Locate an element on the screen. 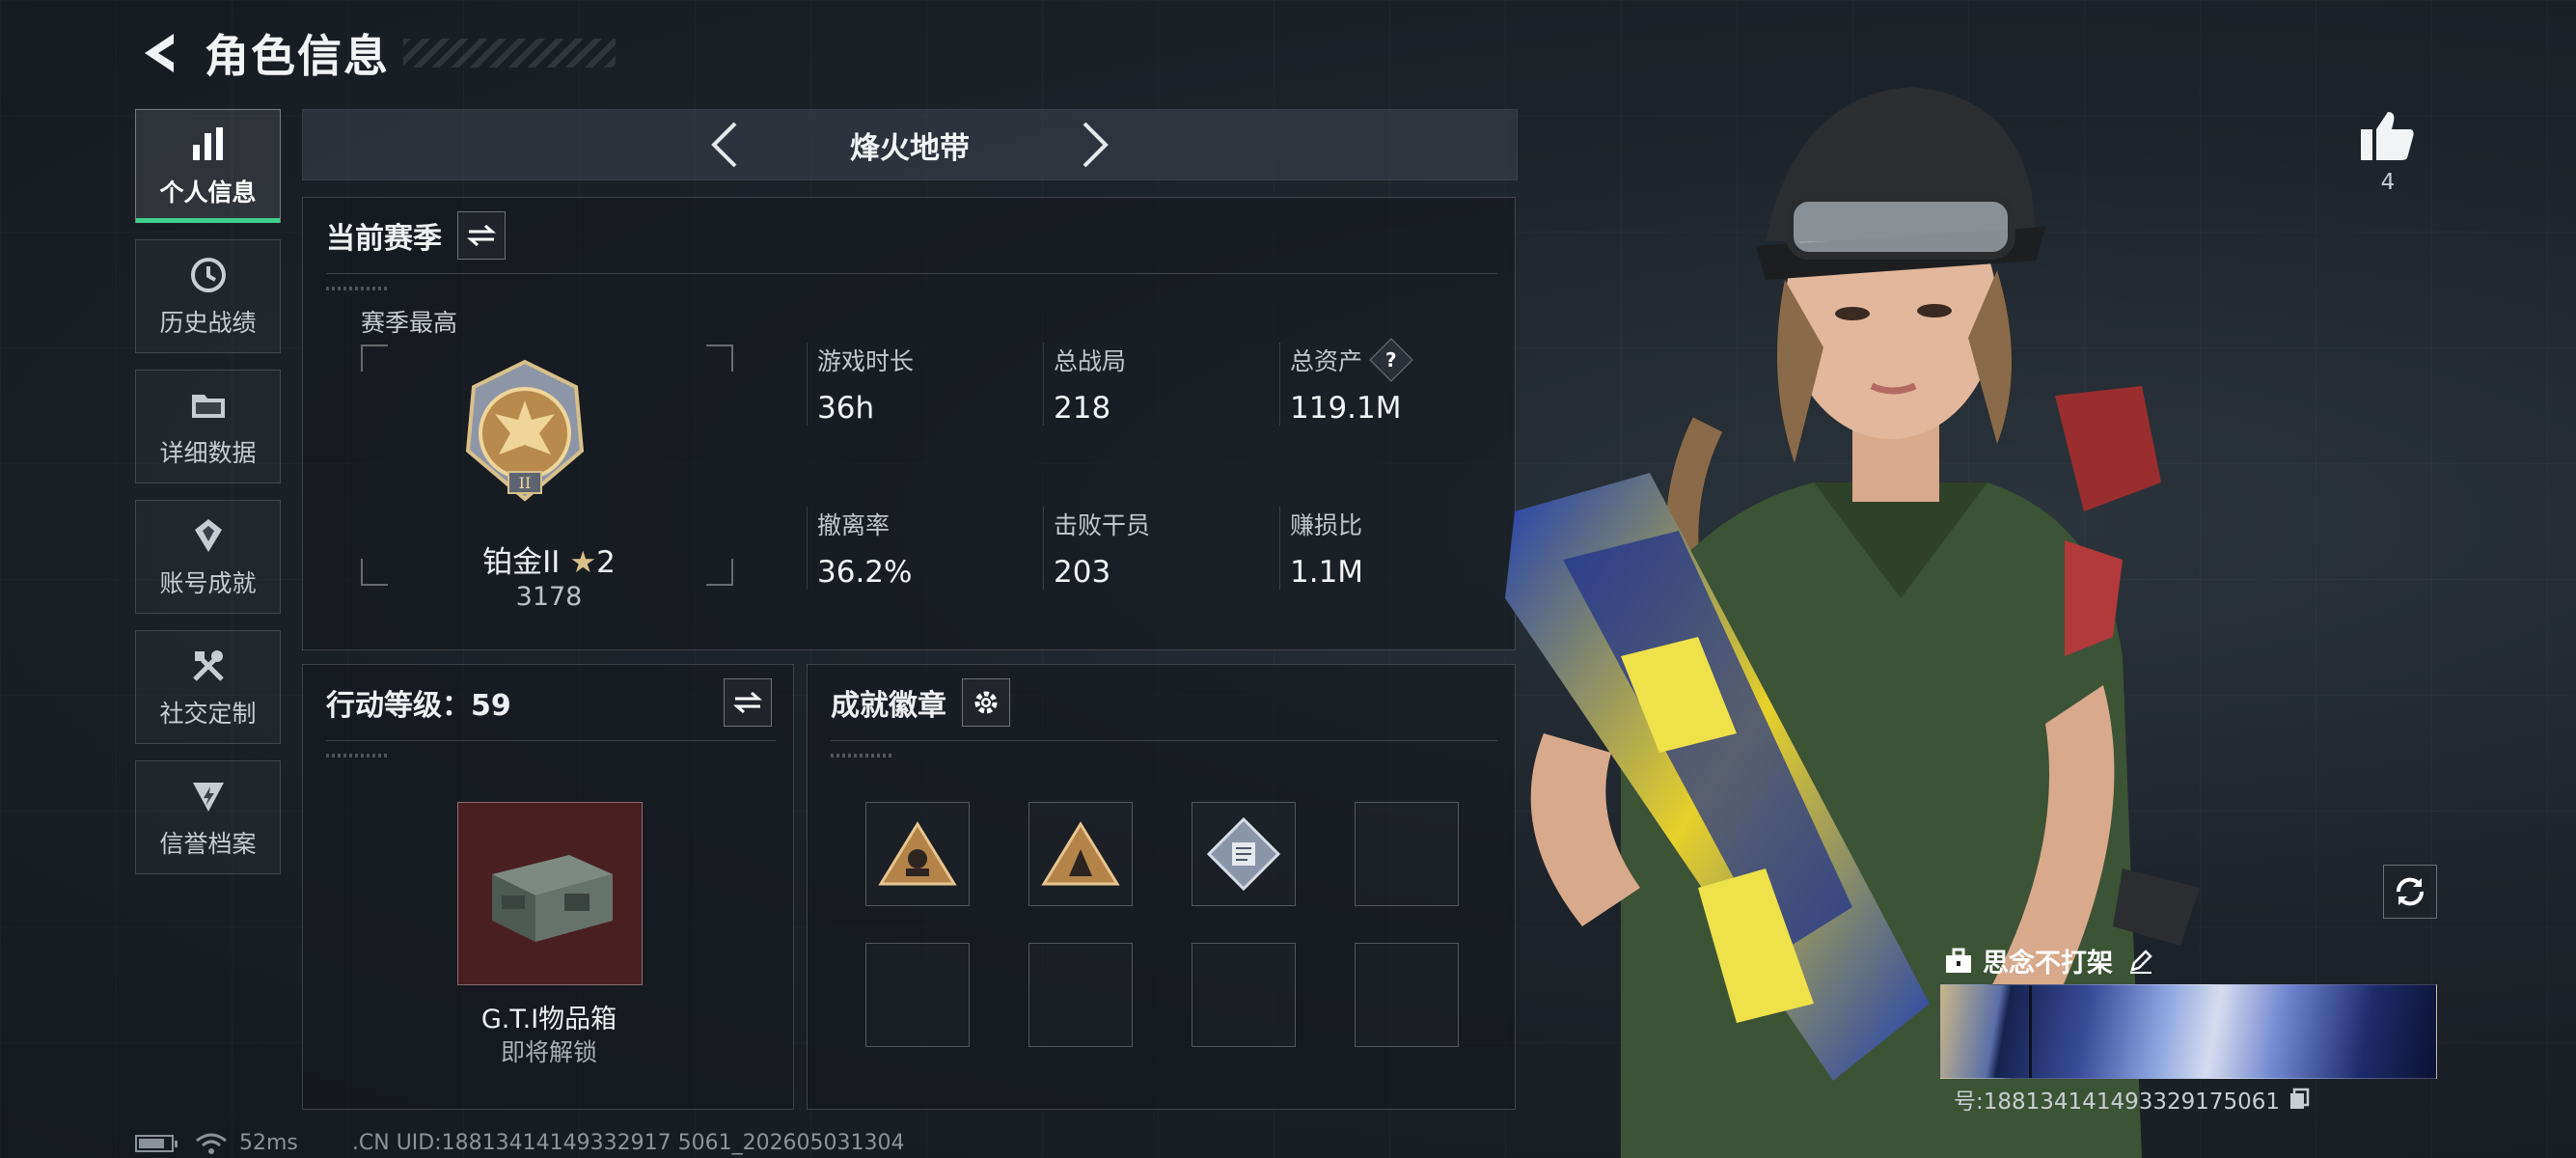  stat-value: 203 is located at coordinates (1082, 572).